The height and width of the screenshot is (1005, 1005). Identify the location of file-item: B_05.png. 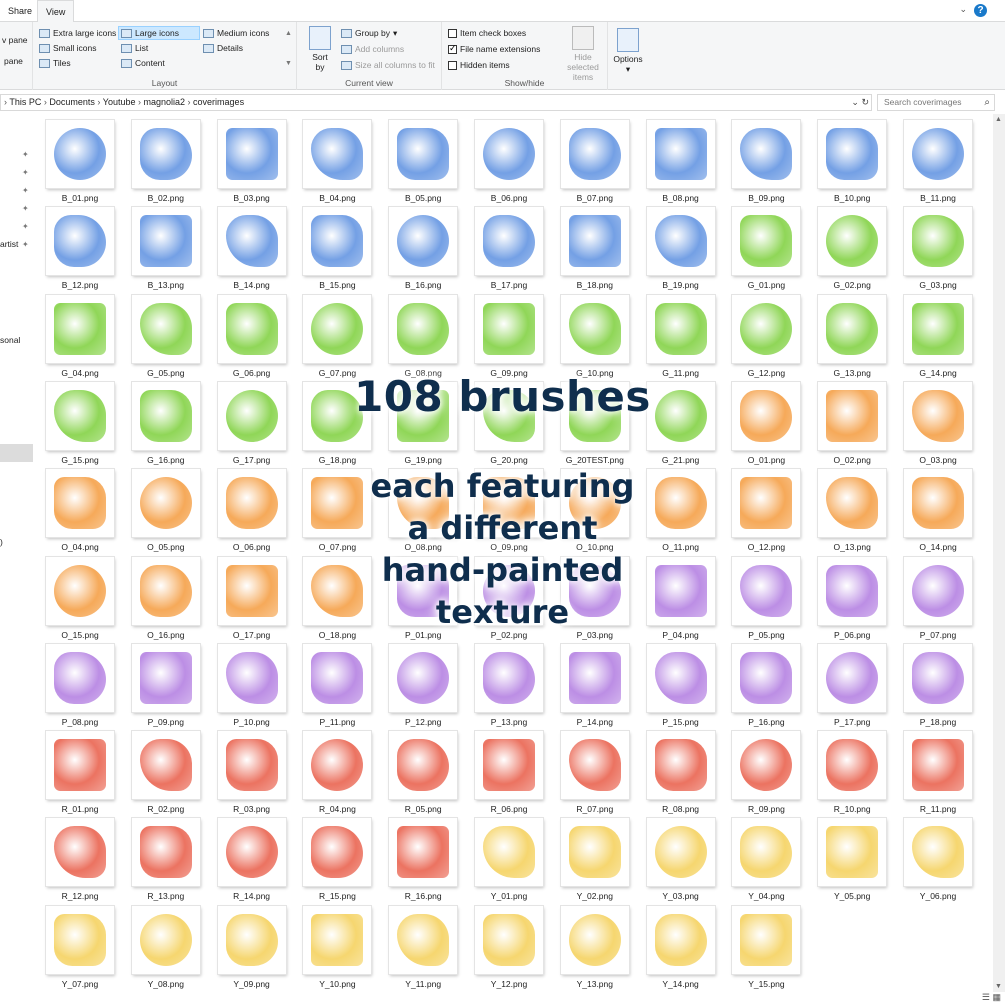
(423, 161).